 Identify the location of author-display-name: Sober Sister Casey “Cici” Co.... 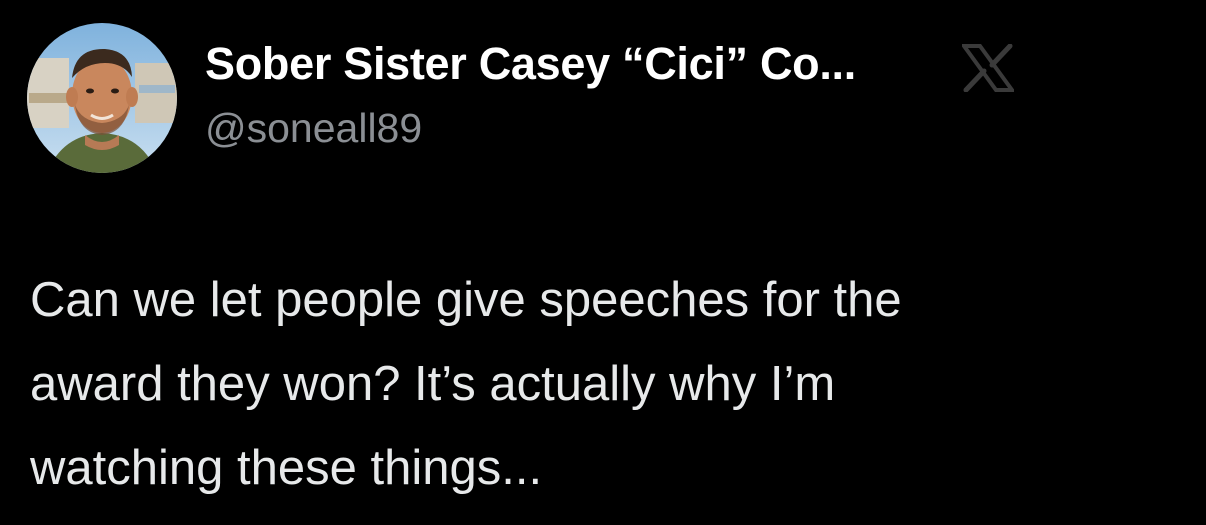
(530, 64).